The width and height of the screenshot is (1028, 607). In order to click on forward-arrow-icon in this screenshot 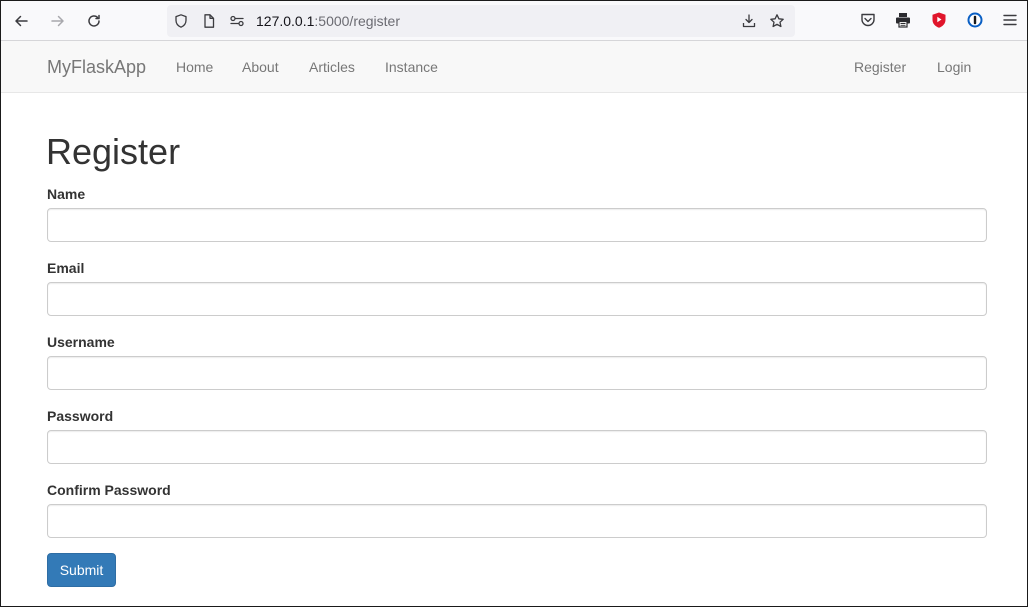, I will do `click(58, 21)`.